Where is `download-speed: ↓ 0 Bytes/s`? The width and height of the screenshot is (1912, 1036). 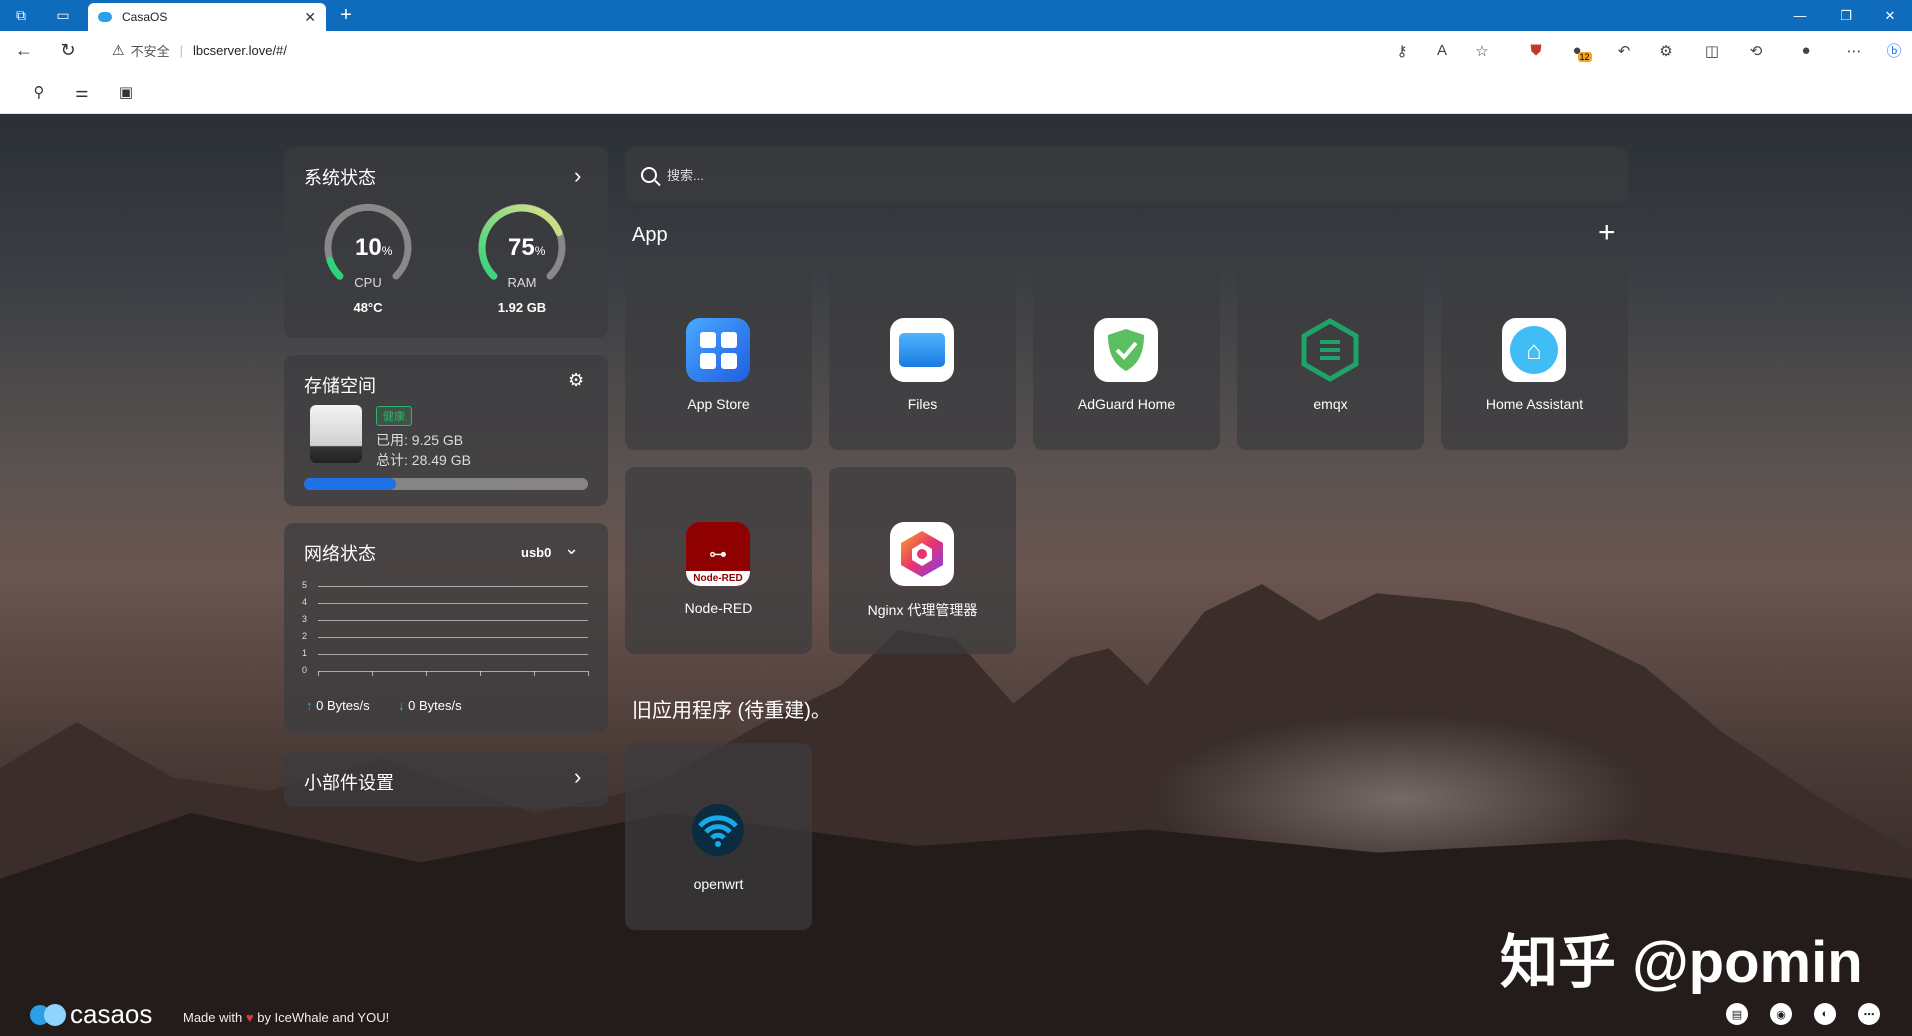 download-speed: ↓ 0 Bytes/s is located at coordinates (430, 705).